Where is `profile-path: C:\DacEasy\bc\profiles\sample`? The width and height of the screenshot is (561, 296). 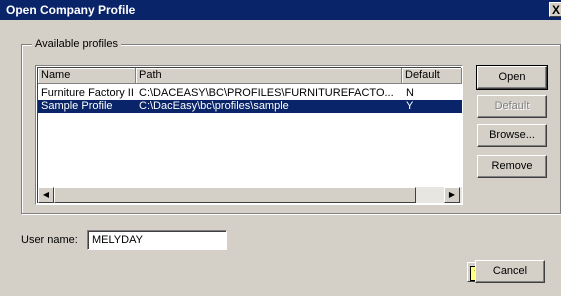
profile-path: C:\DacEasy\bc\profiles\sample is located at coordinates (214, 106).